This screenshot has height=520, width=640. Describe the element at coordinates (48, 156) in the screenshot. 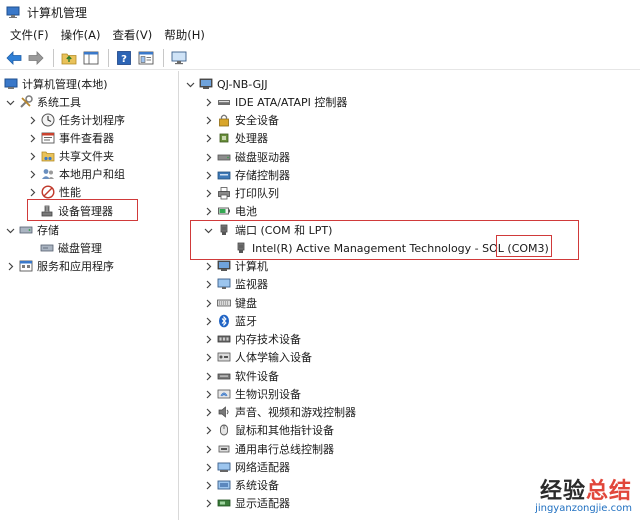

I see `shared-folder-icon` at that location.